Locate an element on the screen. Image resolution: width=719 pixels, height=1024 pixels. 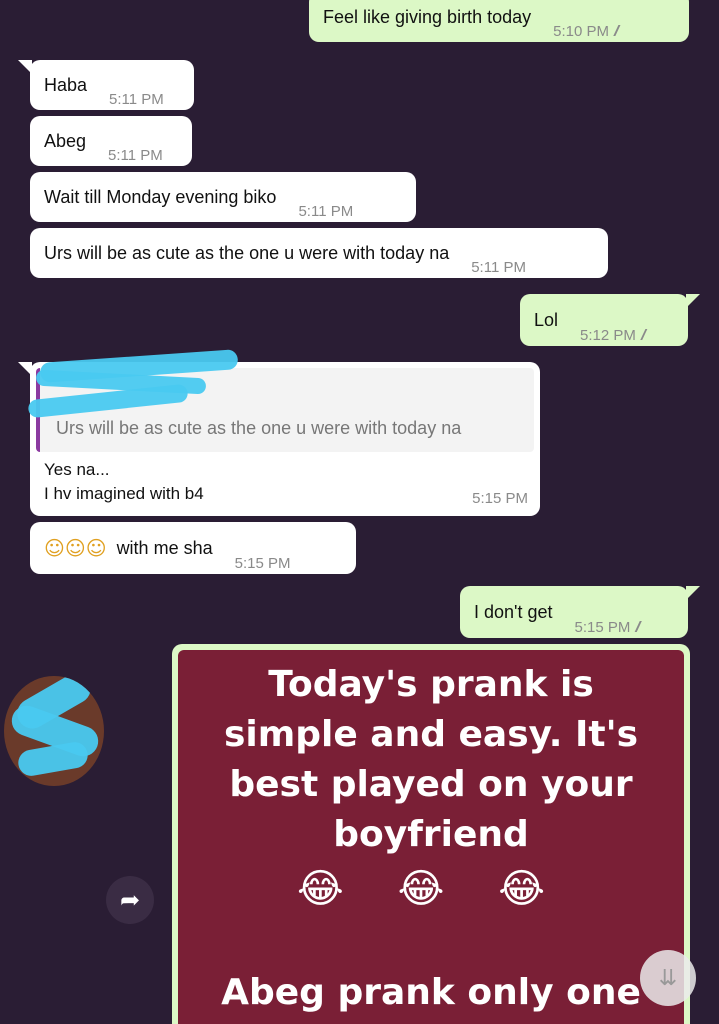
smiling-face-emoji: ☺☺☺ is located at coordinates (75, 548).